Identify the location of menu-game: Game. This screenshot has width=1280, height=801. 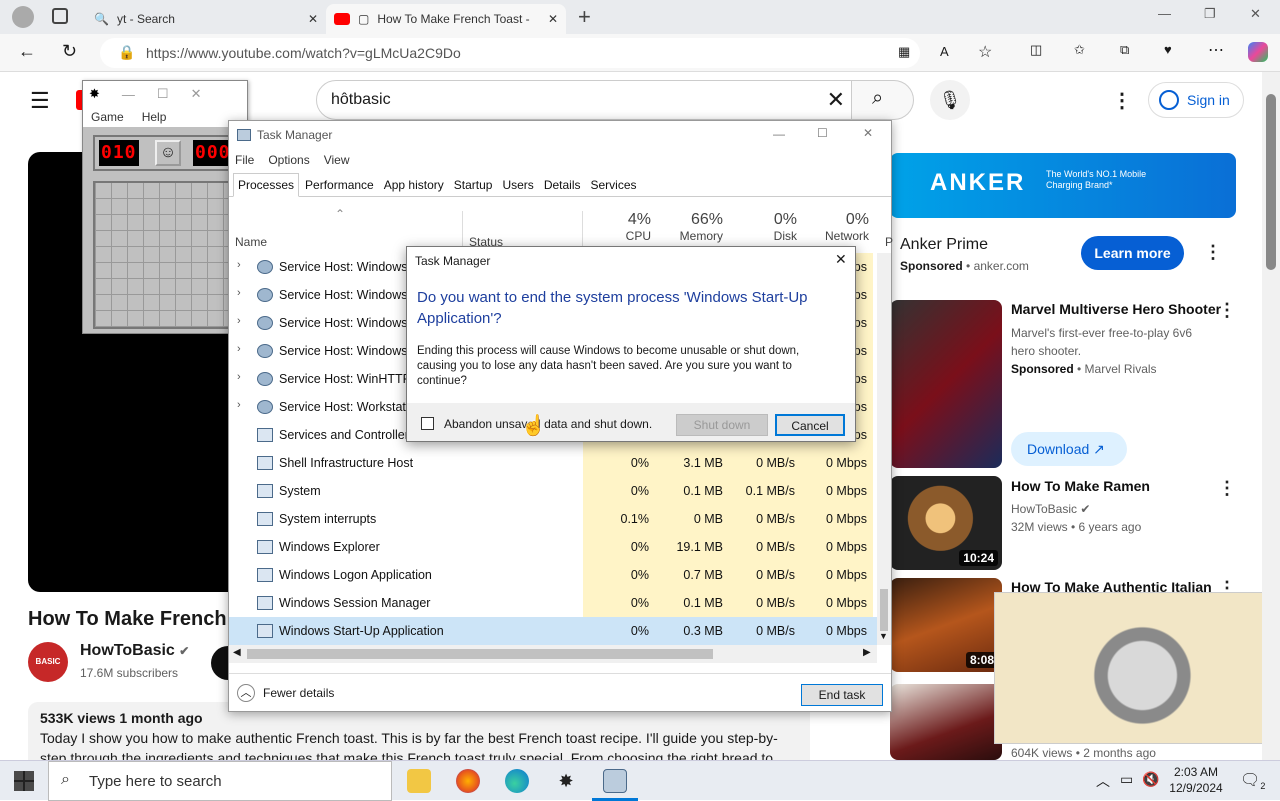
(107, 117).